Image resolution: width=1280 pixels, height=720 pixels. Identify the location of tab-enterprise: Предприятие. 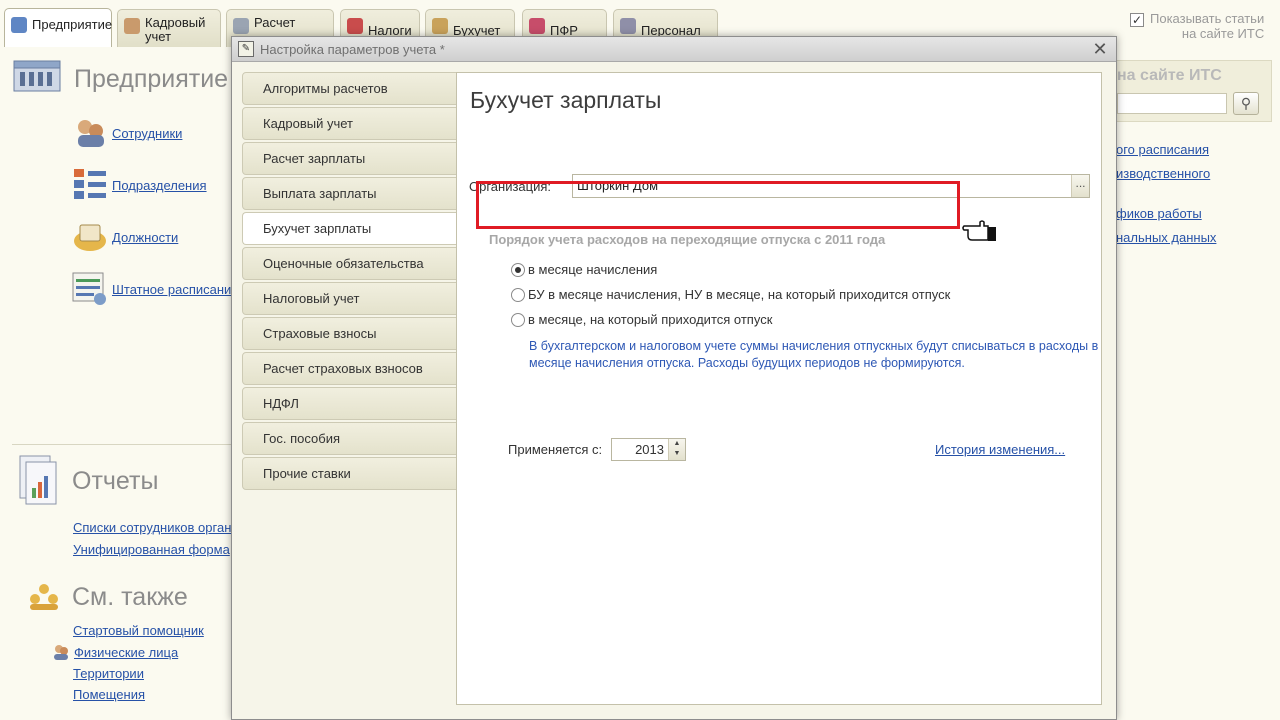
(58, 28).